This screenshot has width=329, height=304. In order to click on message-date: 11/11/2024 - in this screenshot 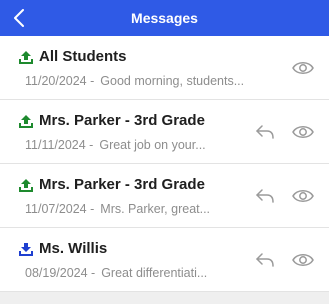, I will do `click(59, 145)`.